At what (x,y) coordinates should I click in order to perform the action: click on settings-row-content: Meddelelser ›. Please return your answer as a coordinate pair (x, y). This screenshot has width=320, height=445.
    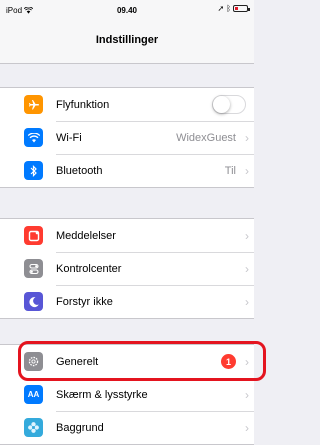
    Looking at the image, I should click on (155, 235).